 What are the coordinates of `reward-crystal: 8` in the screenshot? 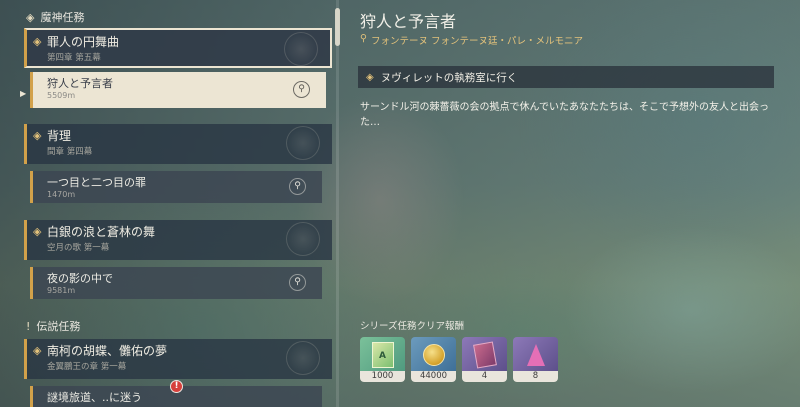 It's located at (535, 359).